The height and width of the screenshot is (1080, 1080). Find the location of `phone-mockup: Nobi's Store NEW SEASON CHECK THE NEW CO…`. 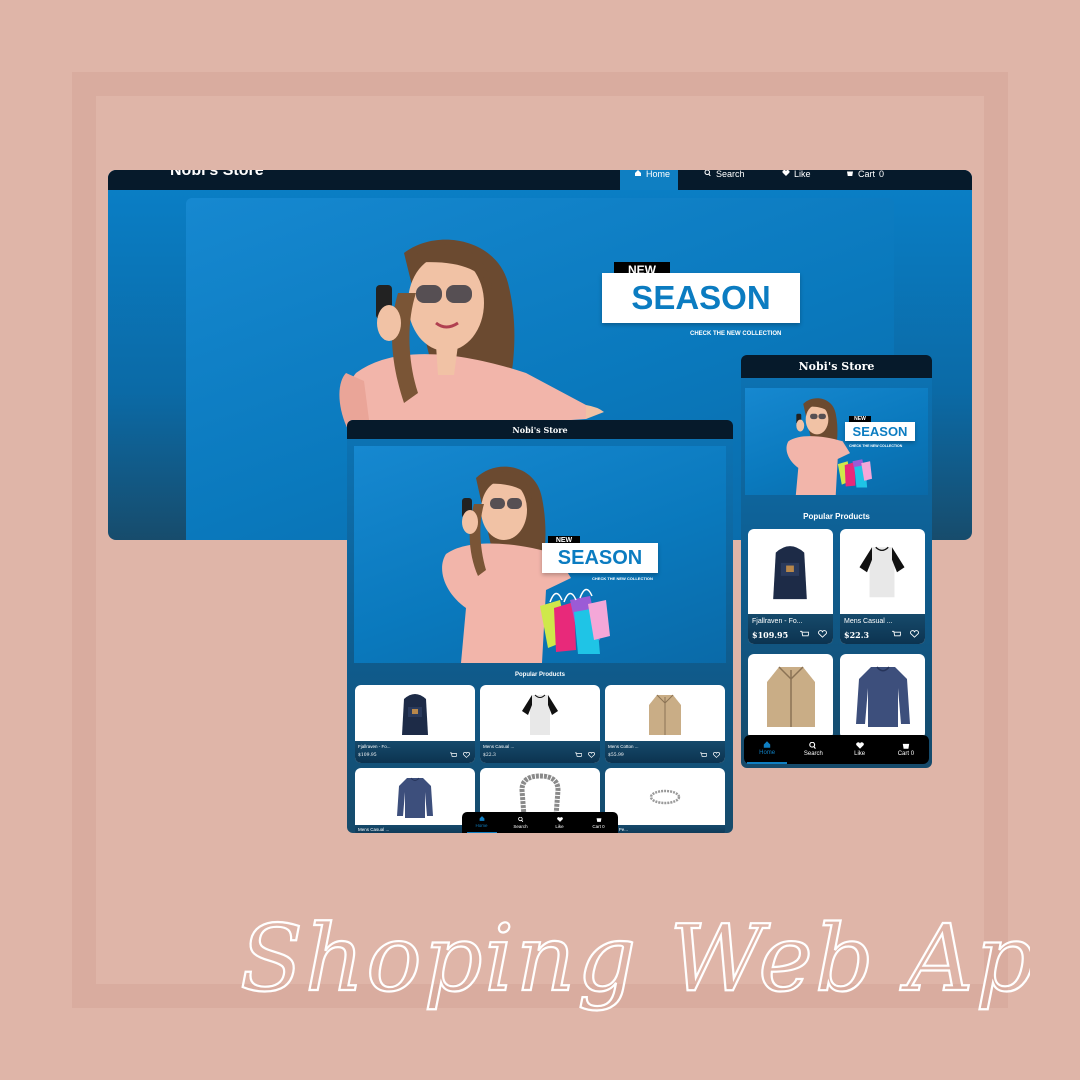

phone-mockup: Nobi's Store NEW SEASON CHECK THE NEW CO… is located at coordinates (836, 561).